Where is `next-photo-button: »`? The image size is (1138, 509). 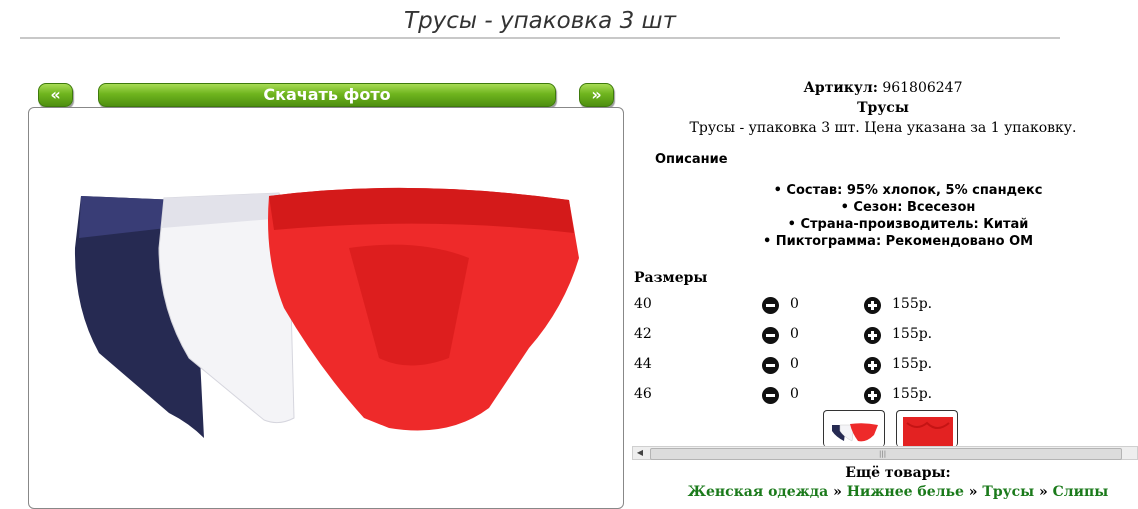 next-photo-button: » is located at coordinates (596, 95).